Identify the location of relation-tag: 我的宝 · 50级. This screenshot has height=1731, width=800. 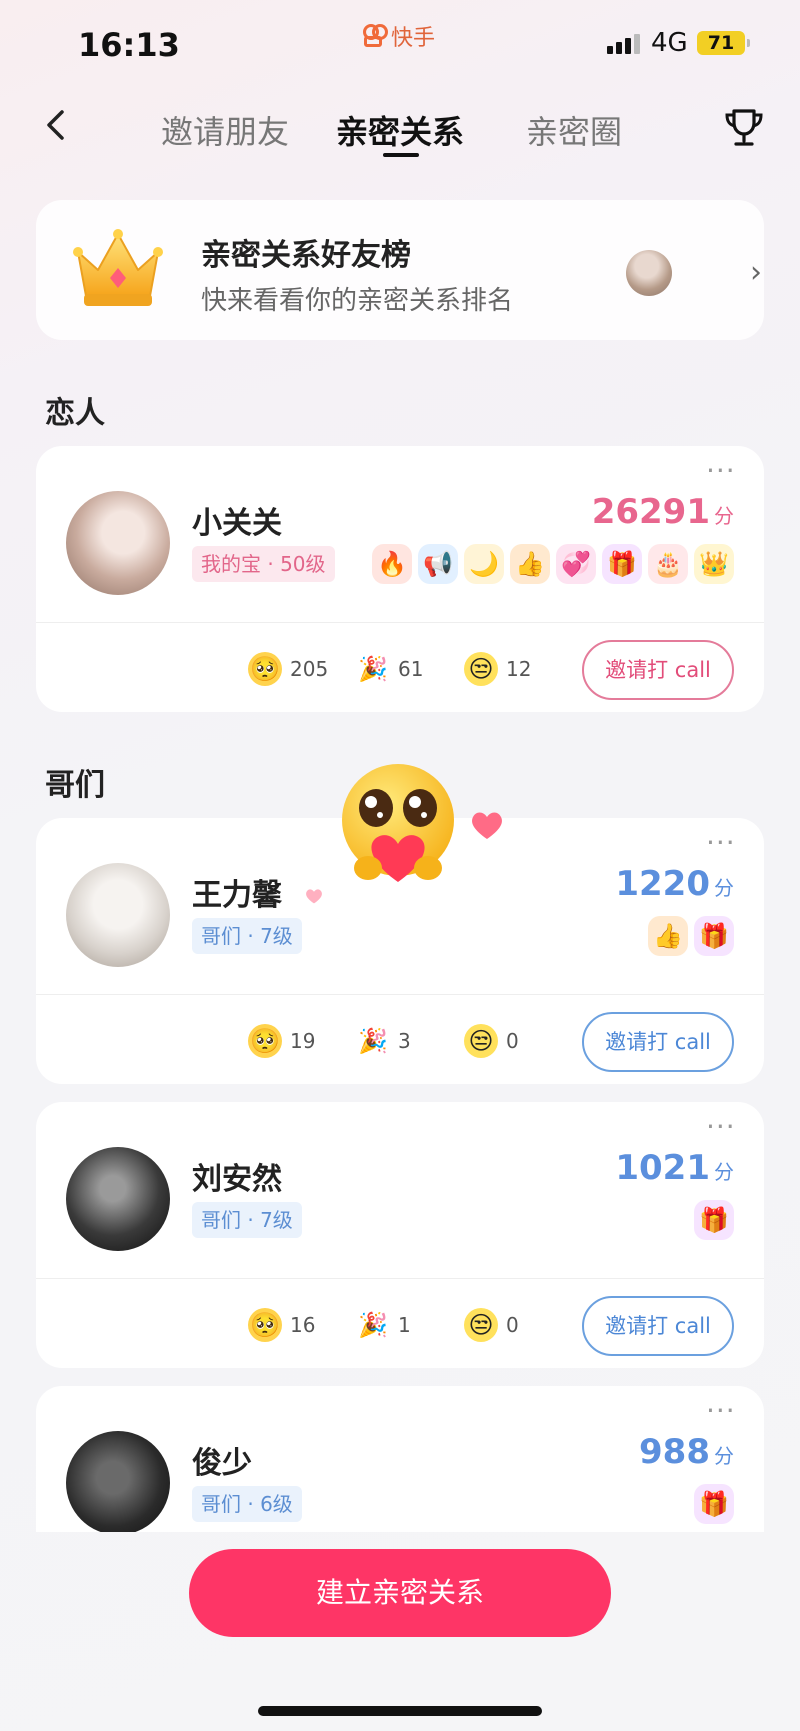
(263, 564).